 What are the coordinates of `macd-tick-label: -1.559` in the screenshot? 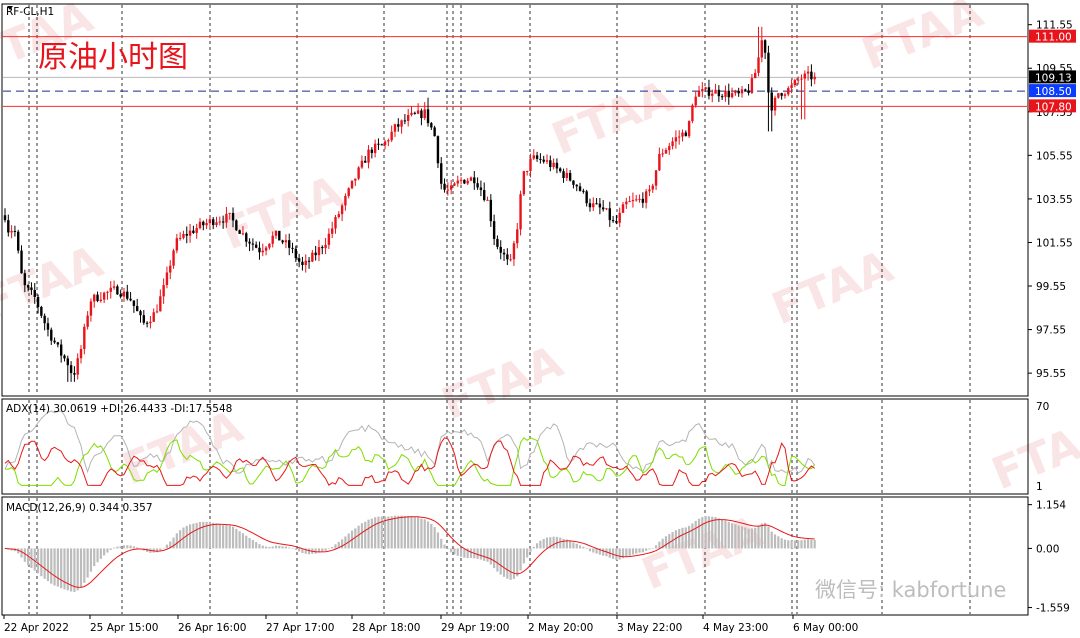 It's located at (1053, 609).